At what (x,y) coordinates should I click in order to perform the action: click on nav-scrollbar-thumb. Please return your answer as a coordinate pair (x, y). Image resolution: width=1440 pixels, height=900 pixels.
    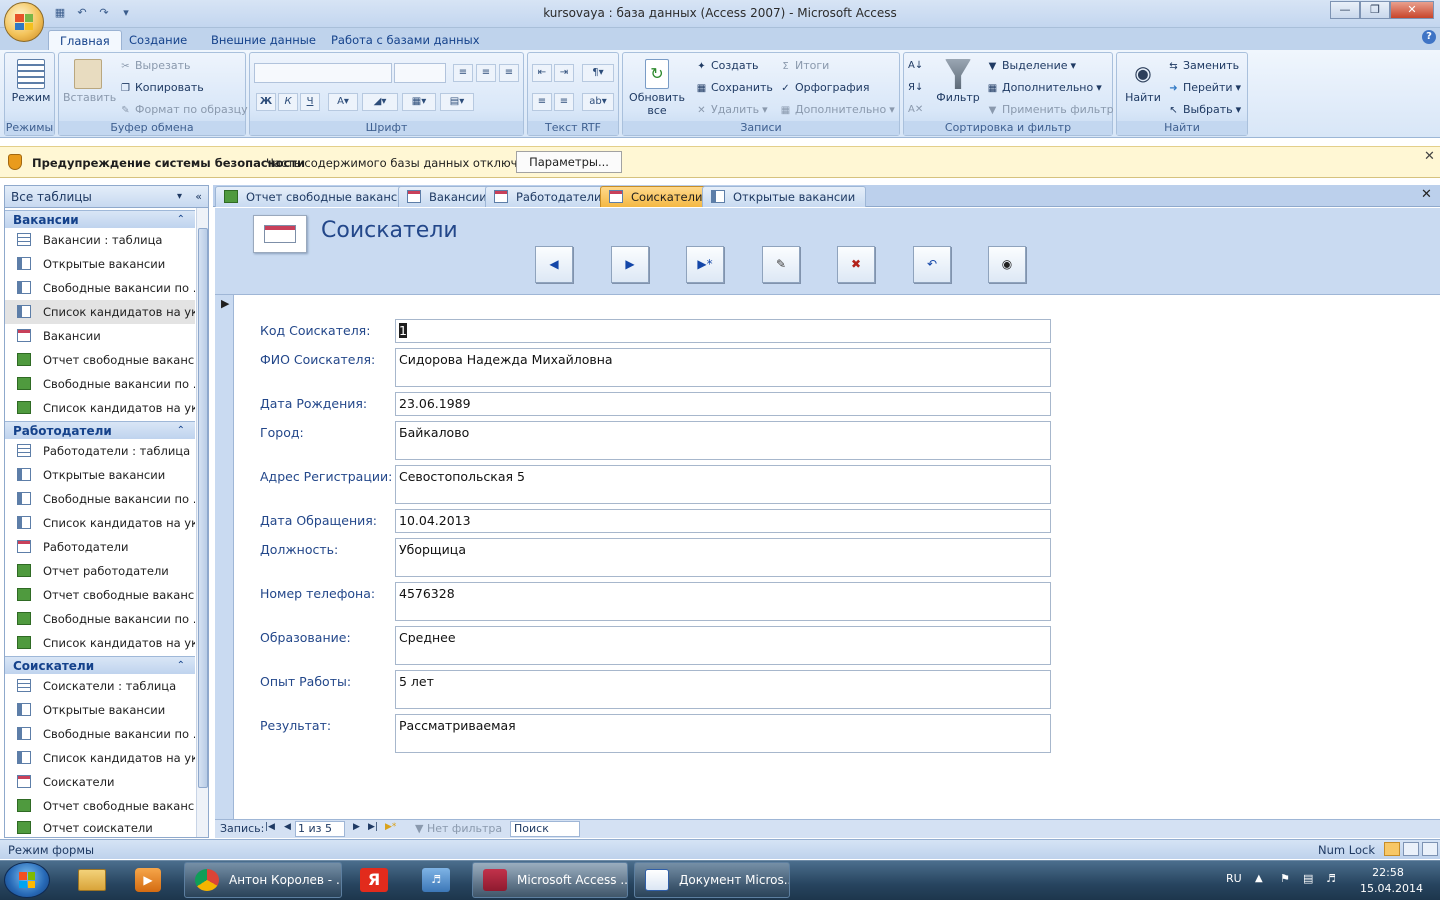
    Looking at the image, I should click on (203, 508).